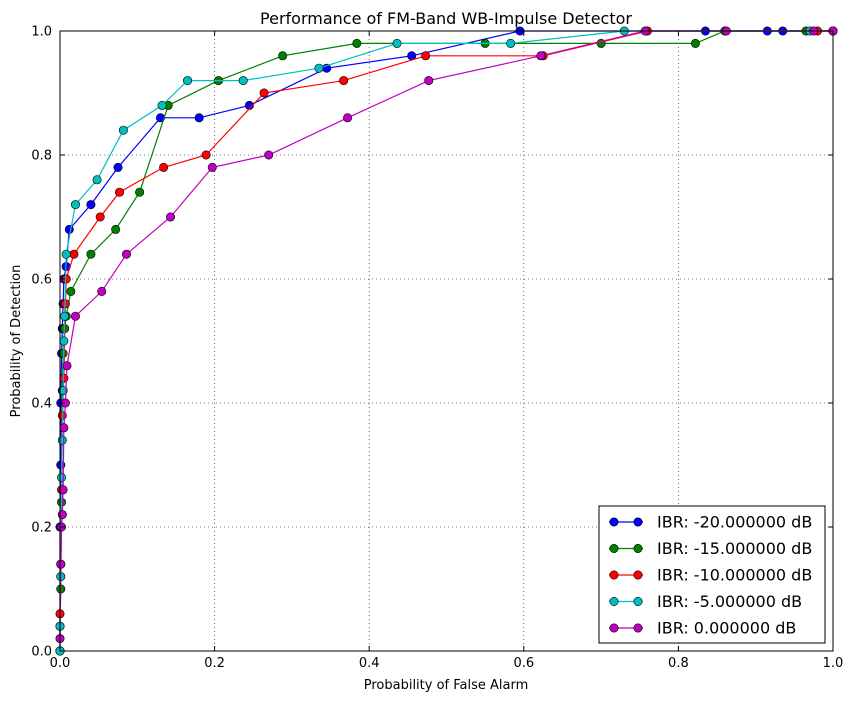  Describe the element at coordinates (734, 522) in the screenshot. I see `legend-label: IBR: -20.000000 dB` at that location.